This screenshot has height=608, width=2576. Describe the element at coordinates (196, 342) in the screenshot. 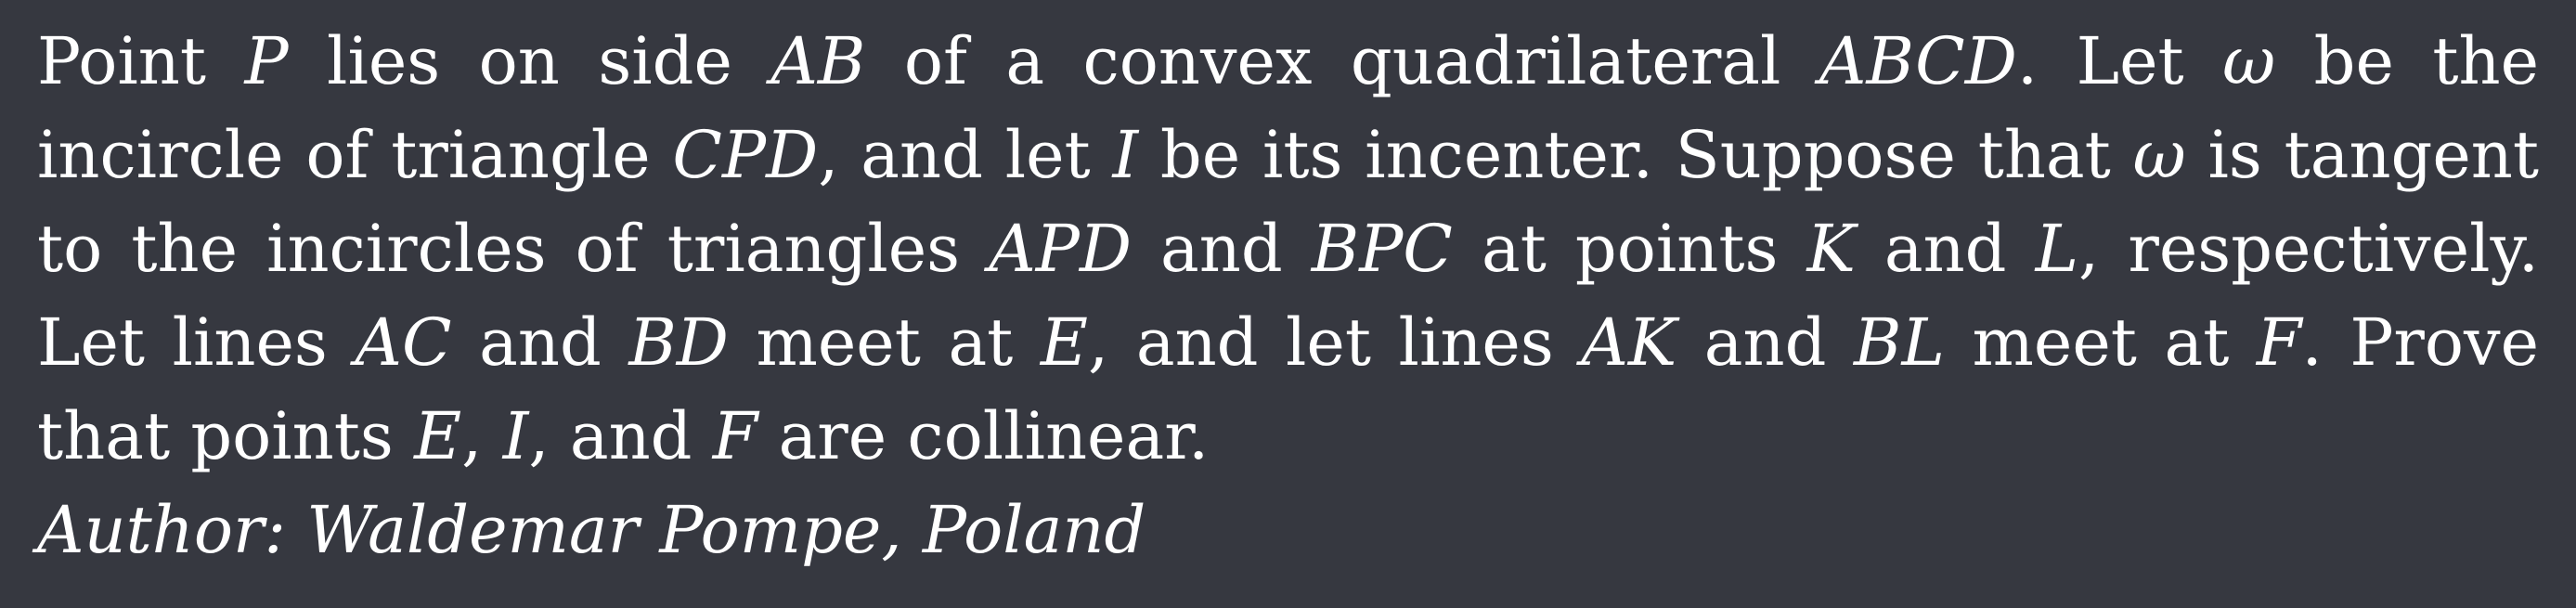

I see `text-run: Let lines` at that location.